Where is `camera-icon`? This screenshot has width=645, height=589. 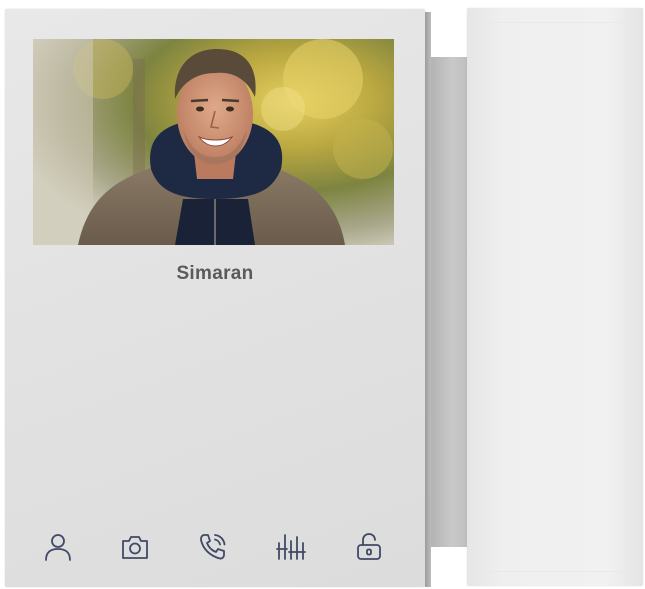 camera-icon is located at coordinates (135, 547).